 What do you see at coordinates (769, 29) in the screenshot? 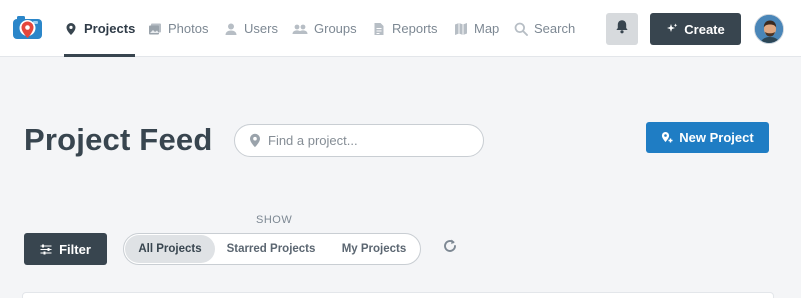
I see `avatar` at bounding box center [769, 29].